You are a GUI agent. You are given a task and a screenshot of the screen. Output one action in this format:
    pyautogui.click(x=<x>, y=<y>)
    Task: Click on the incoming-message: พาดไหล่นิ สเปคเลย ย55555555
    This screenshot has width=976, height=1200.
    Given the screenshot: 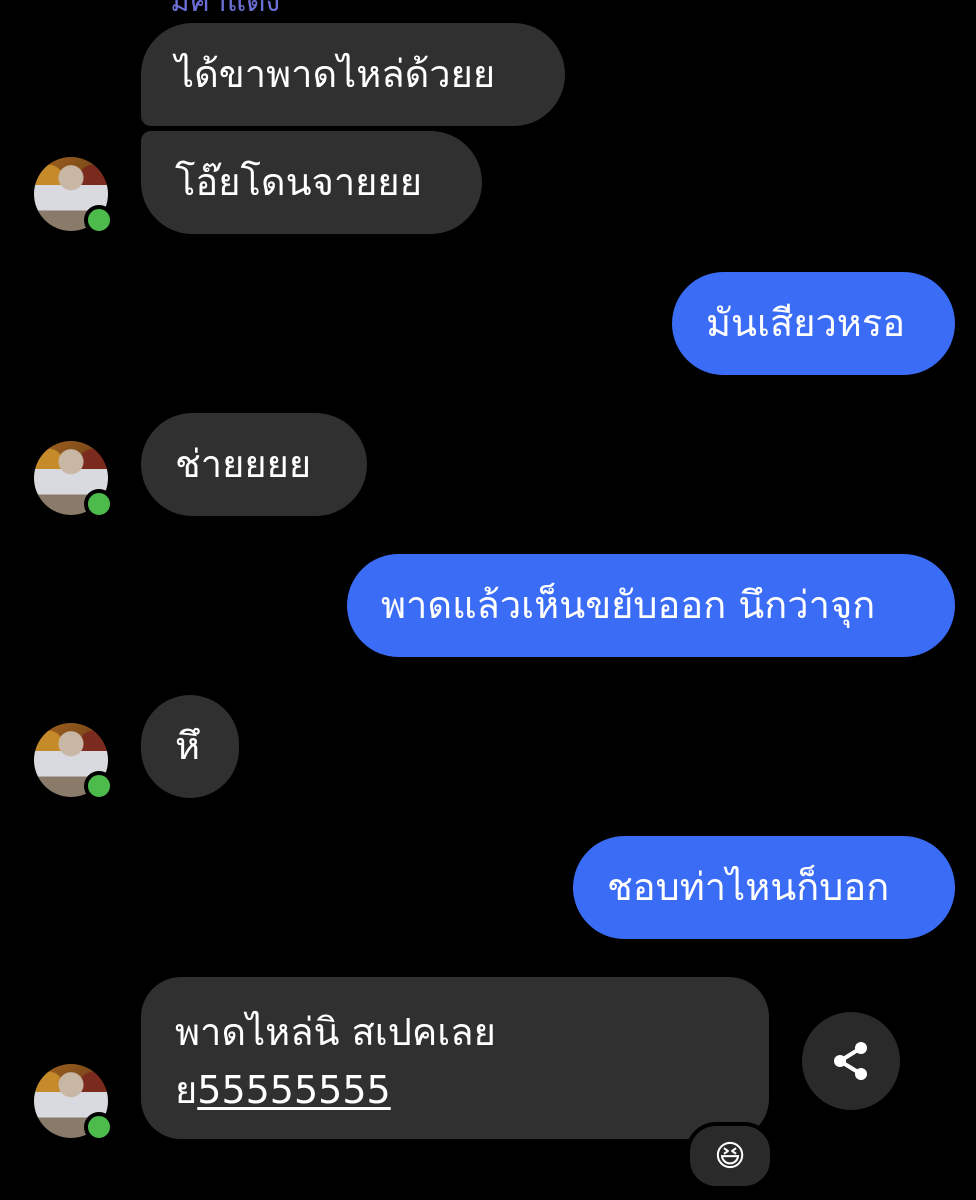 What is the action you would take?
    pyautogui.click(x=455, y=1058)
    